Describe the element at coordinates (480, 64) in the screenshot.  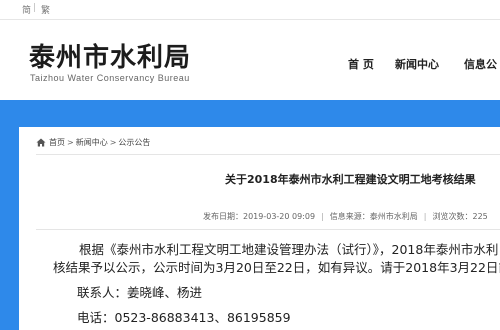
I see `nav-info-disclosure: 信息公` at that location.